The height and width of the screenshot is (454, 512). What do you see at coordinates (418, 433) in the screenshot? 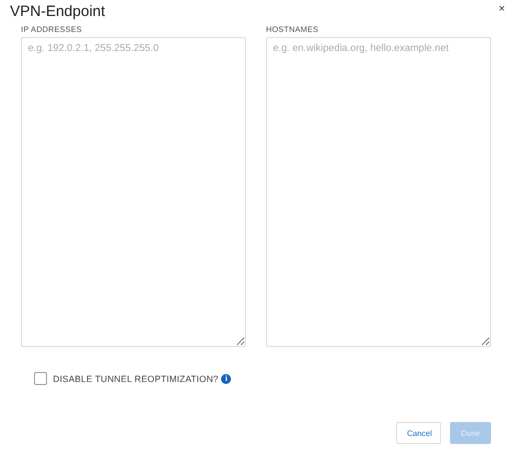
I see `cancel-button: Cancel` at bounding box center [418, 433].